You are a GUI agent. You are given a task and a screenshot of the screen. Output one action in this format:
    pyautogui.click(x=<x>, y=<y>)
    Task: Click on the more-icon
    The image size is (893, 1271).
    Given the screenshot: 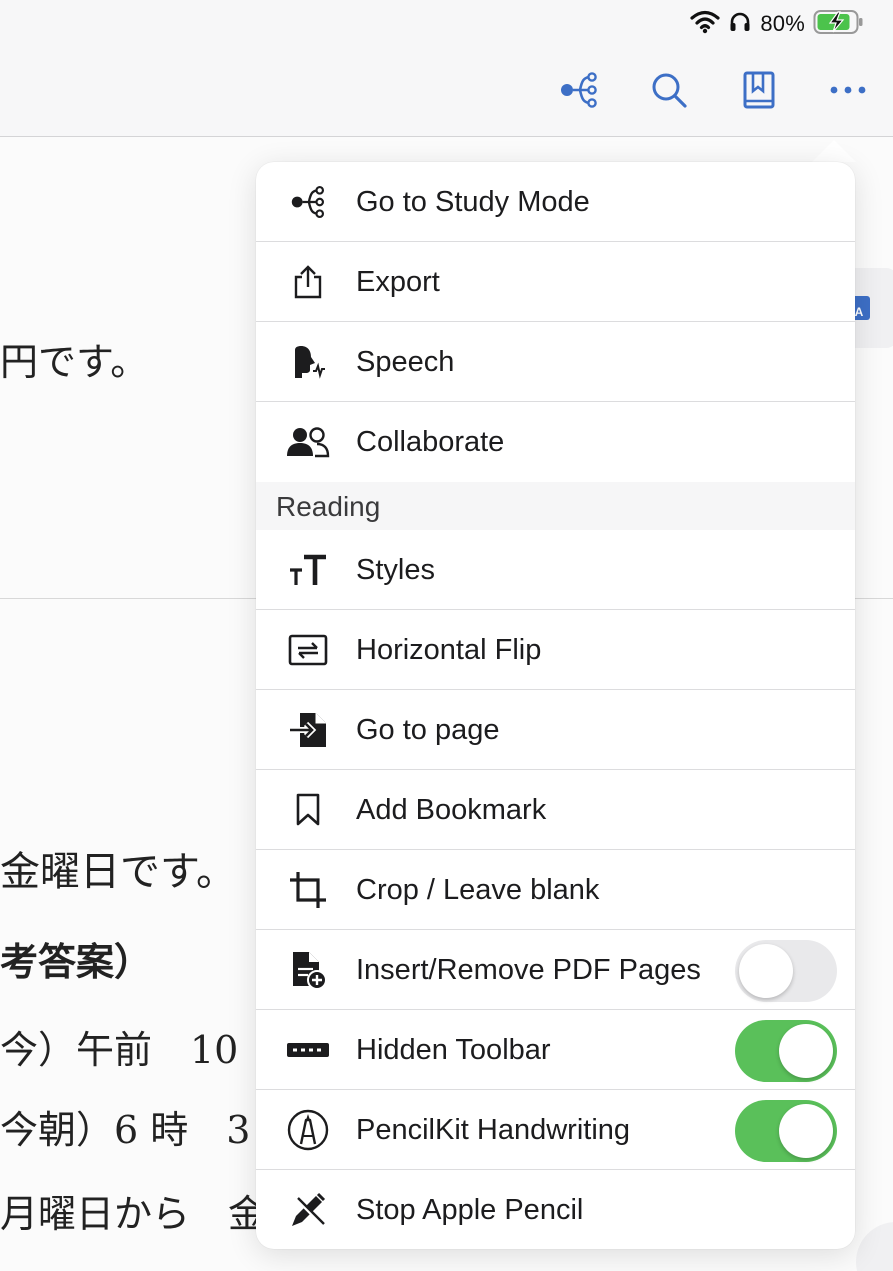 What is the action you would take?
    pyautogui.click(x=848, y=92)
    